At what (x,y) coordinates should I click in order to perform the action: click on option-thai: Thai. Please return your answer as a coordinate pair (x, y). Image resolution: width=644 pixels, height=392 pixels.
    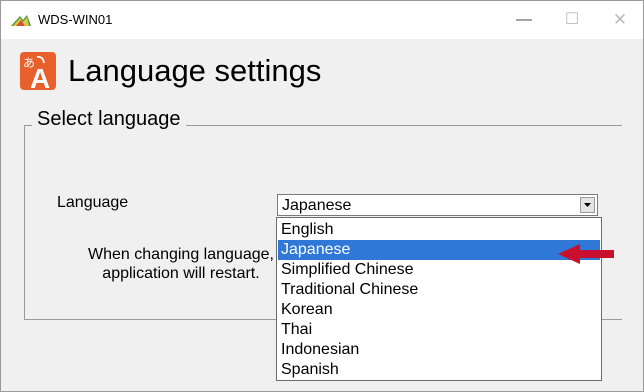
    Looking at the image, I should click on (439, 330).